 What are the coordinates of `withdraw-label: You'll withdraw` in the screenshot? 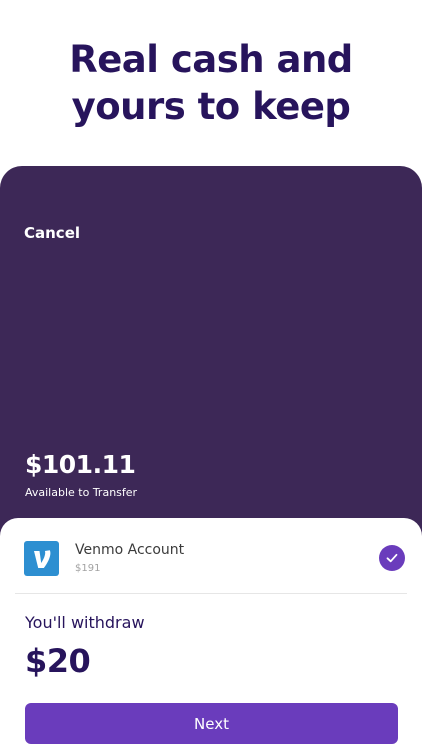 It's located at (85, 622).